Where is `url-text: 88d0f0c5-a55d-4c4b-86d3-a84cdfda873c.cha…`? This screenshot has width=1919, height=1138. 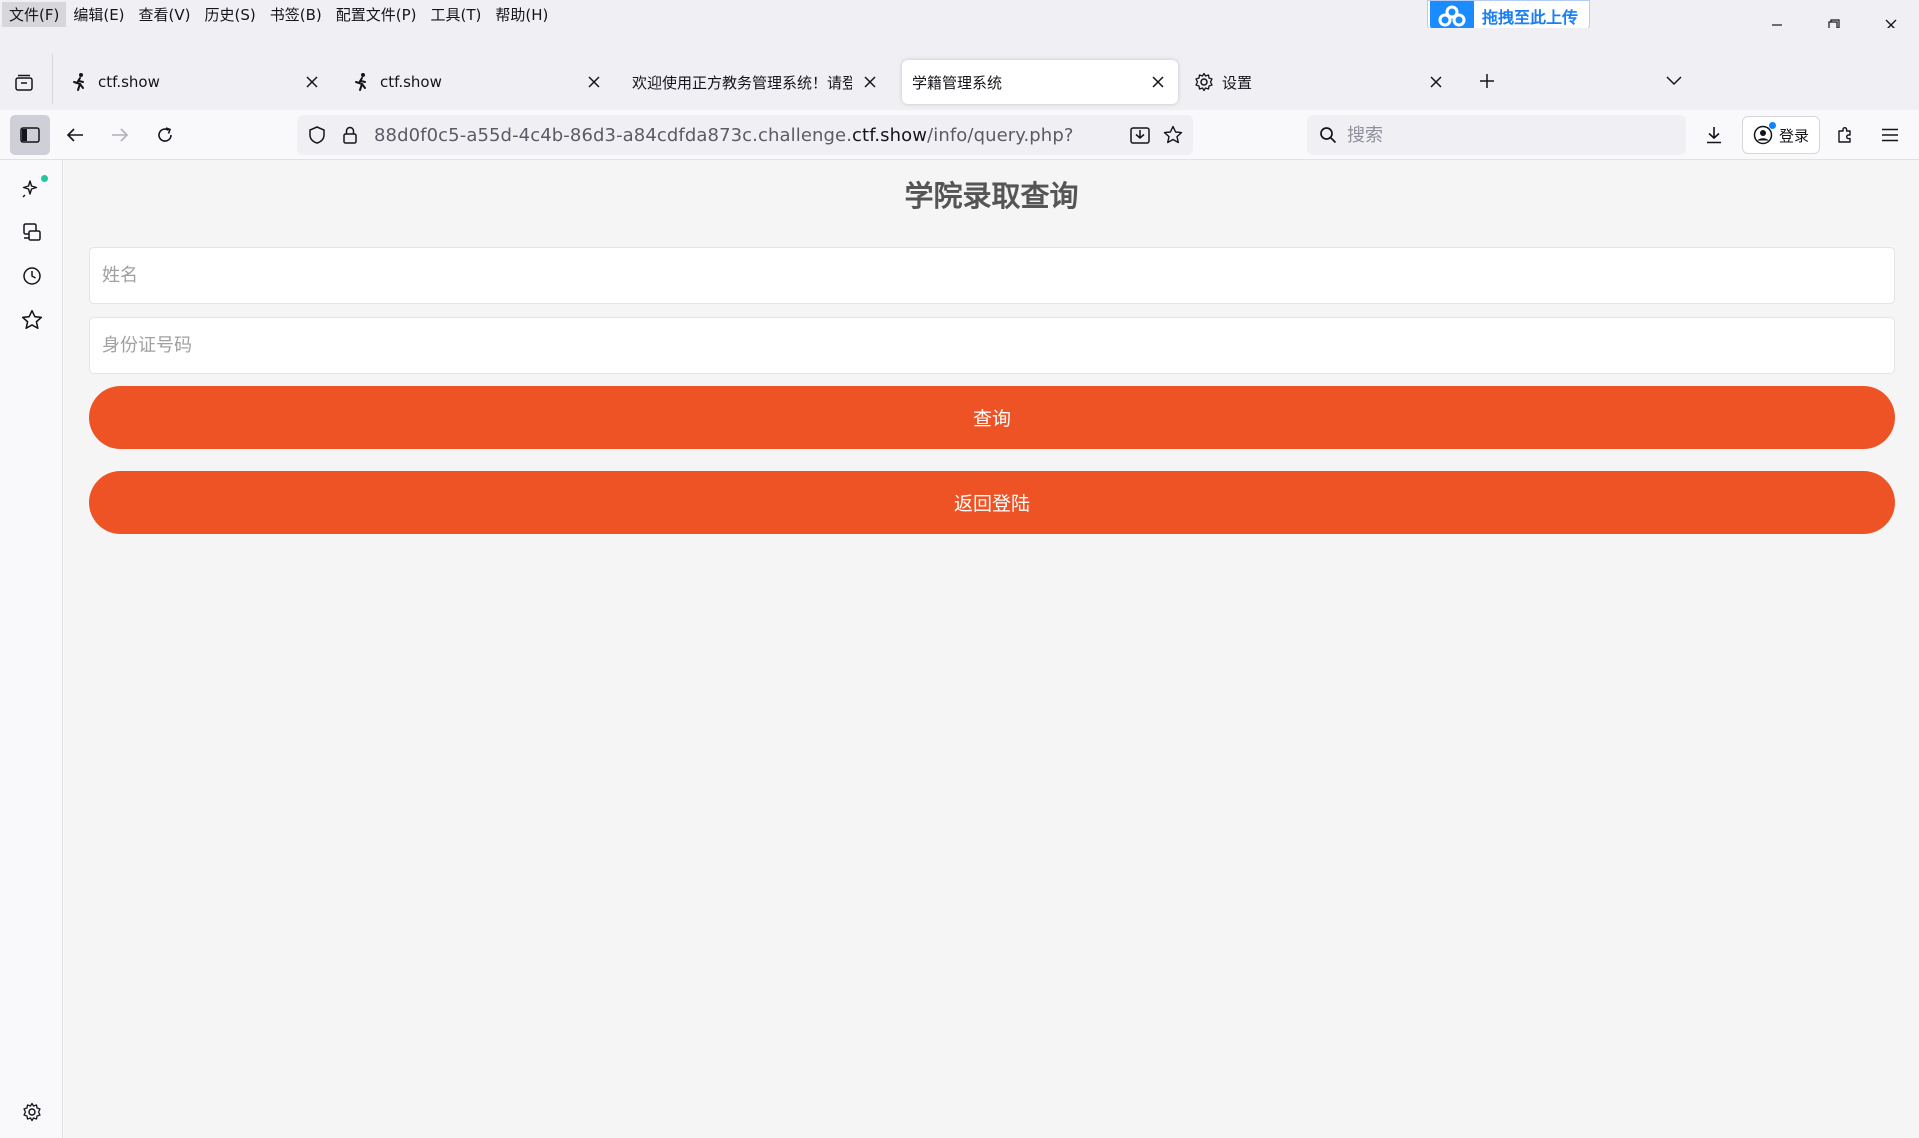 url-text: 88d0f0c5-a55d-4c4b-86d3-a84cdfda873c.cha… is located at coordinates (724, 135).